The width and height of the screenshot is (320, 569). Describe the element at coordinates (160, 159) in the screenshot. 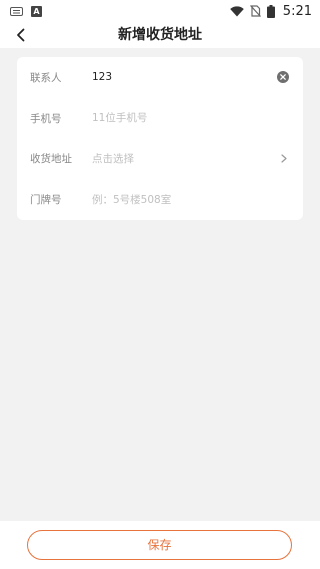

I see `address-row: 收货地址 点击选择` at that location.